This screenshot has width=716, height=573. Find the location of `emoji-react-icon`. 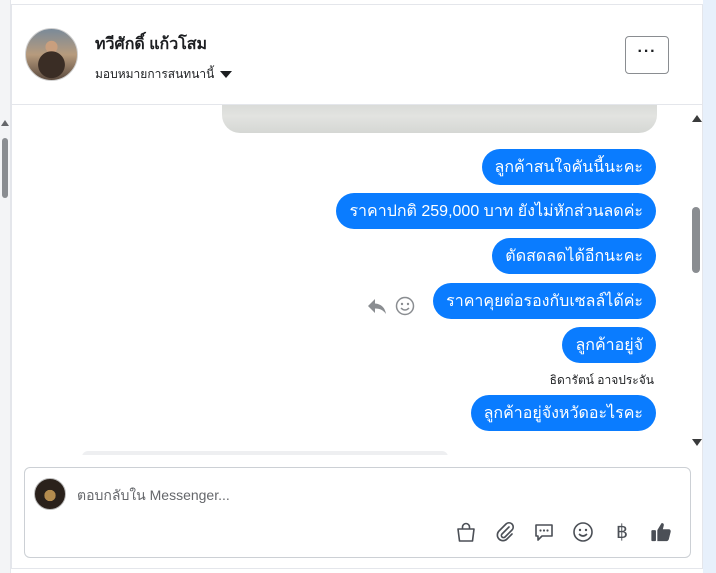

emoji-react-icon is located at coordinates (405, 306).